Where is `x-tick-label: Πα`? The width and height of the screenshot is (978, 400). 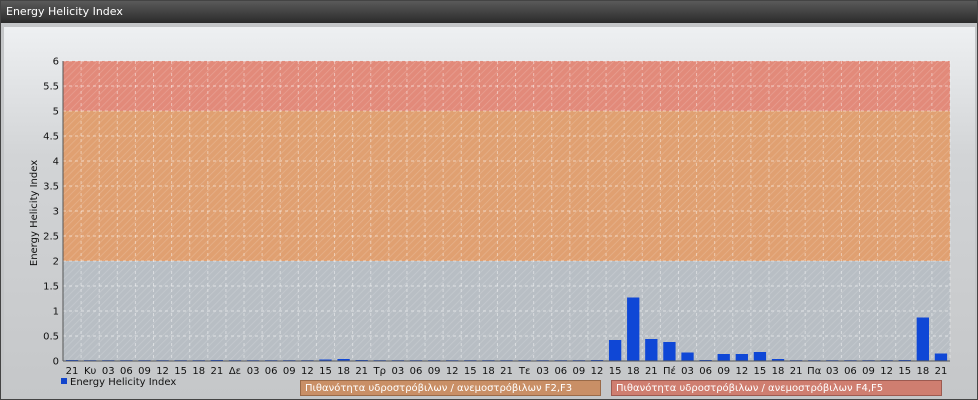
x-tick-label: Πα is located at coordinates (814, 371).